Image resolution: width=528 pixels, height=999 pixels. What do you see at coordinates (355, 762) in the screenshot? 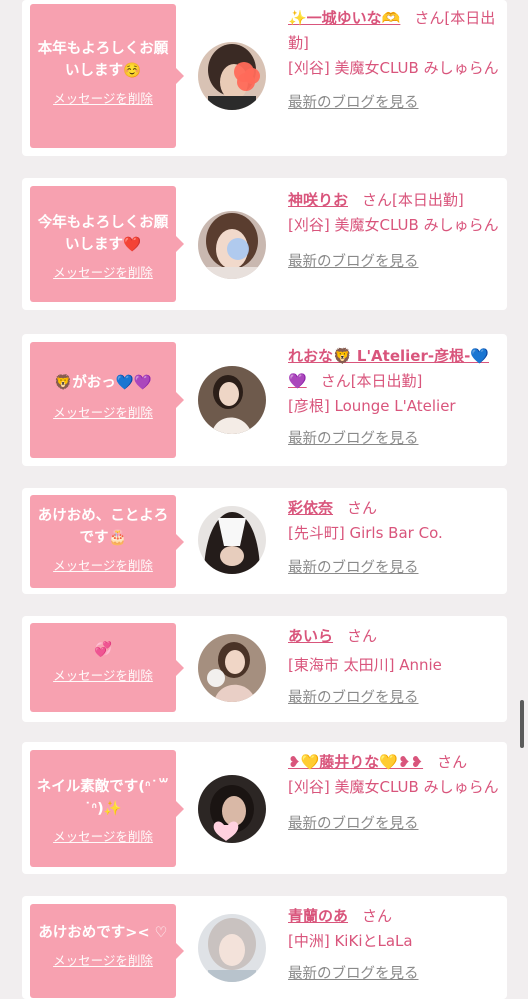
I see `sender-name-link: ❥💛藤井りな💛❥❥` at bounding box center [355, 762].